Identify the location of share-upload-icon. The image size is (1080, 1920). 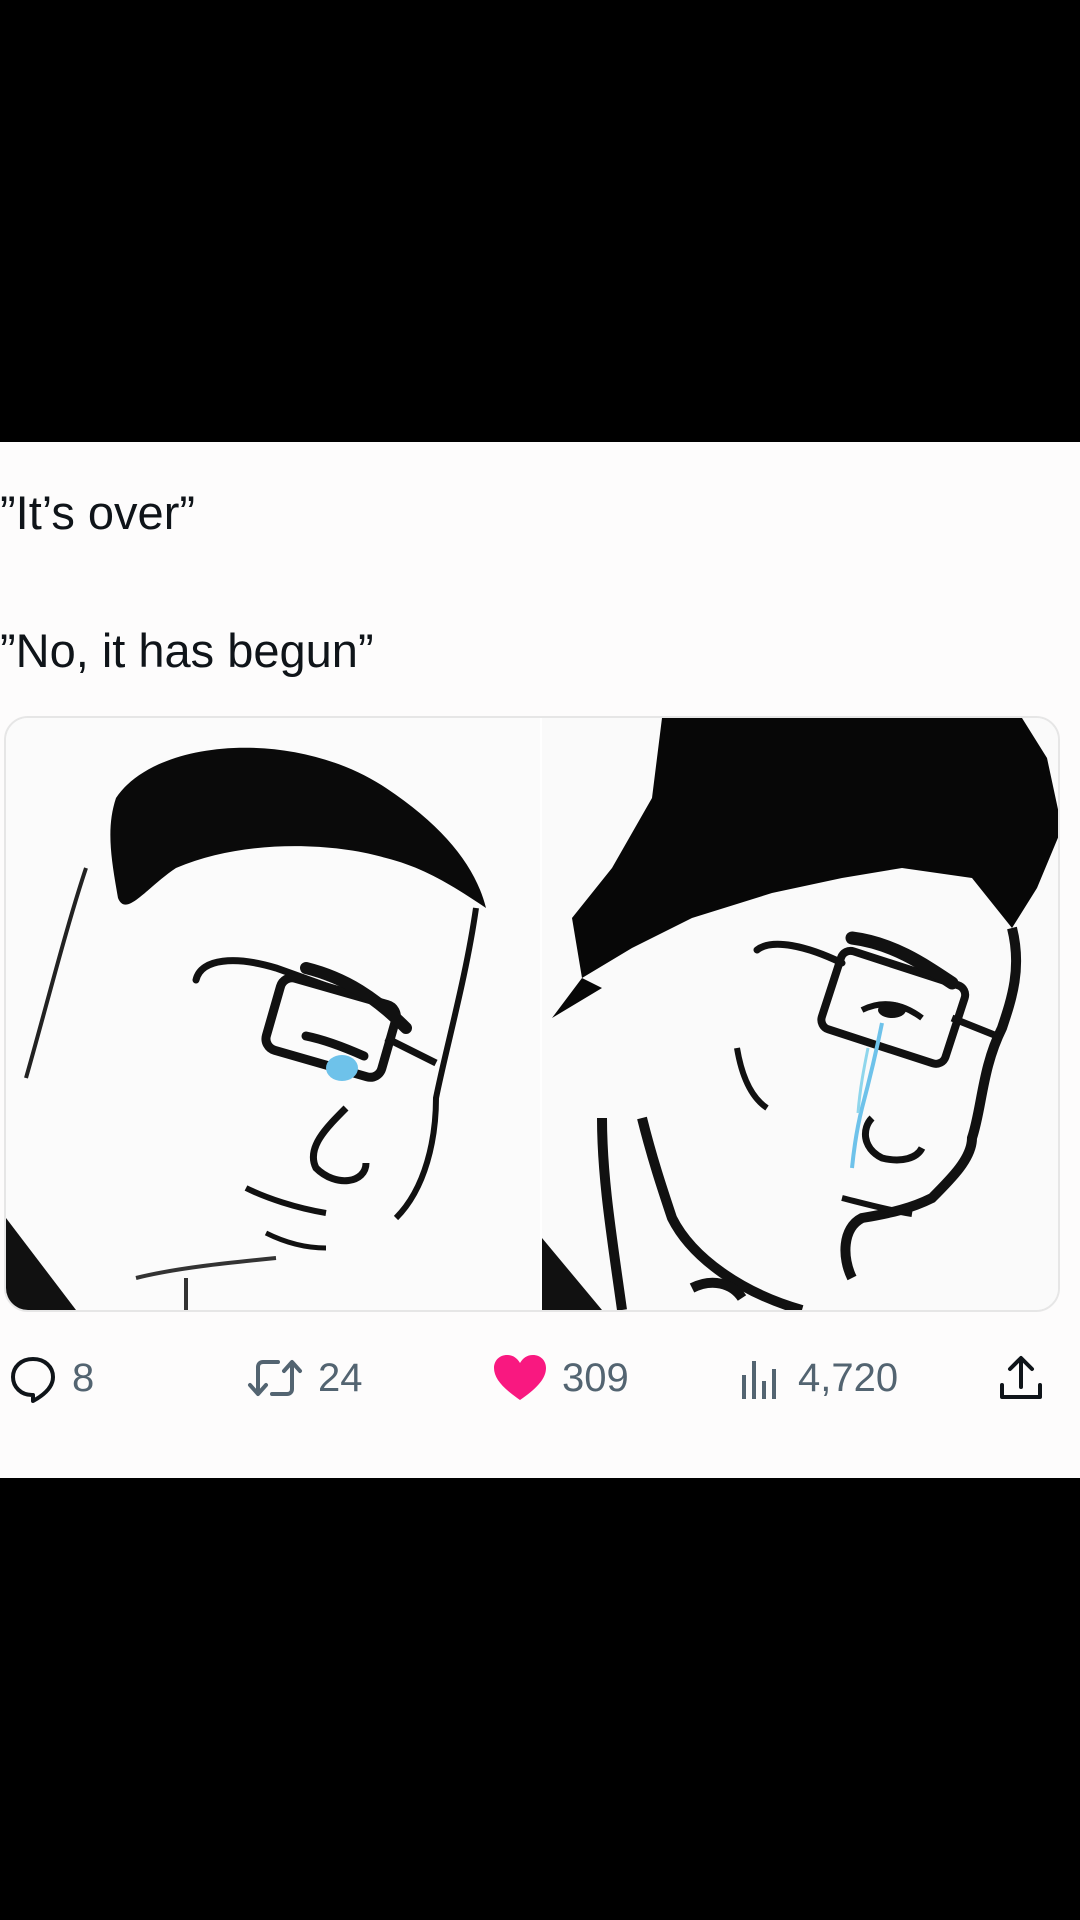
(1021, 1378).